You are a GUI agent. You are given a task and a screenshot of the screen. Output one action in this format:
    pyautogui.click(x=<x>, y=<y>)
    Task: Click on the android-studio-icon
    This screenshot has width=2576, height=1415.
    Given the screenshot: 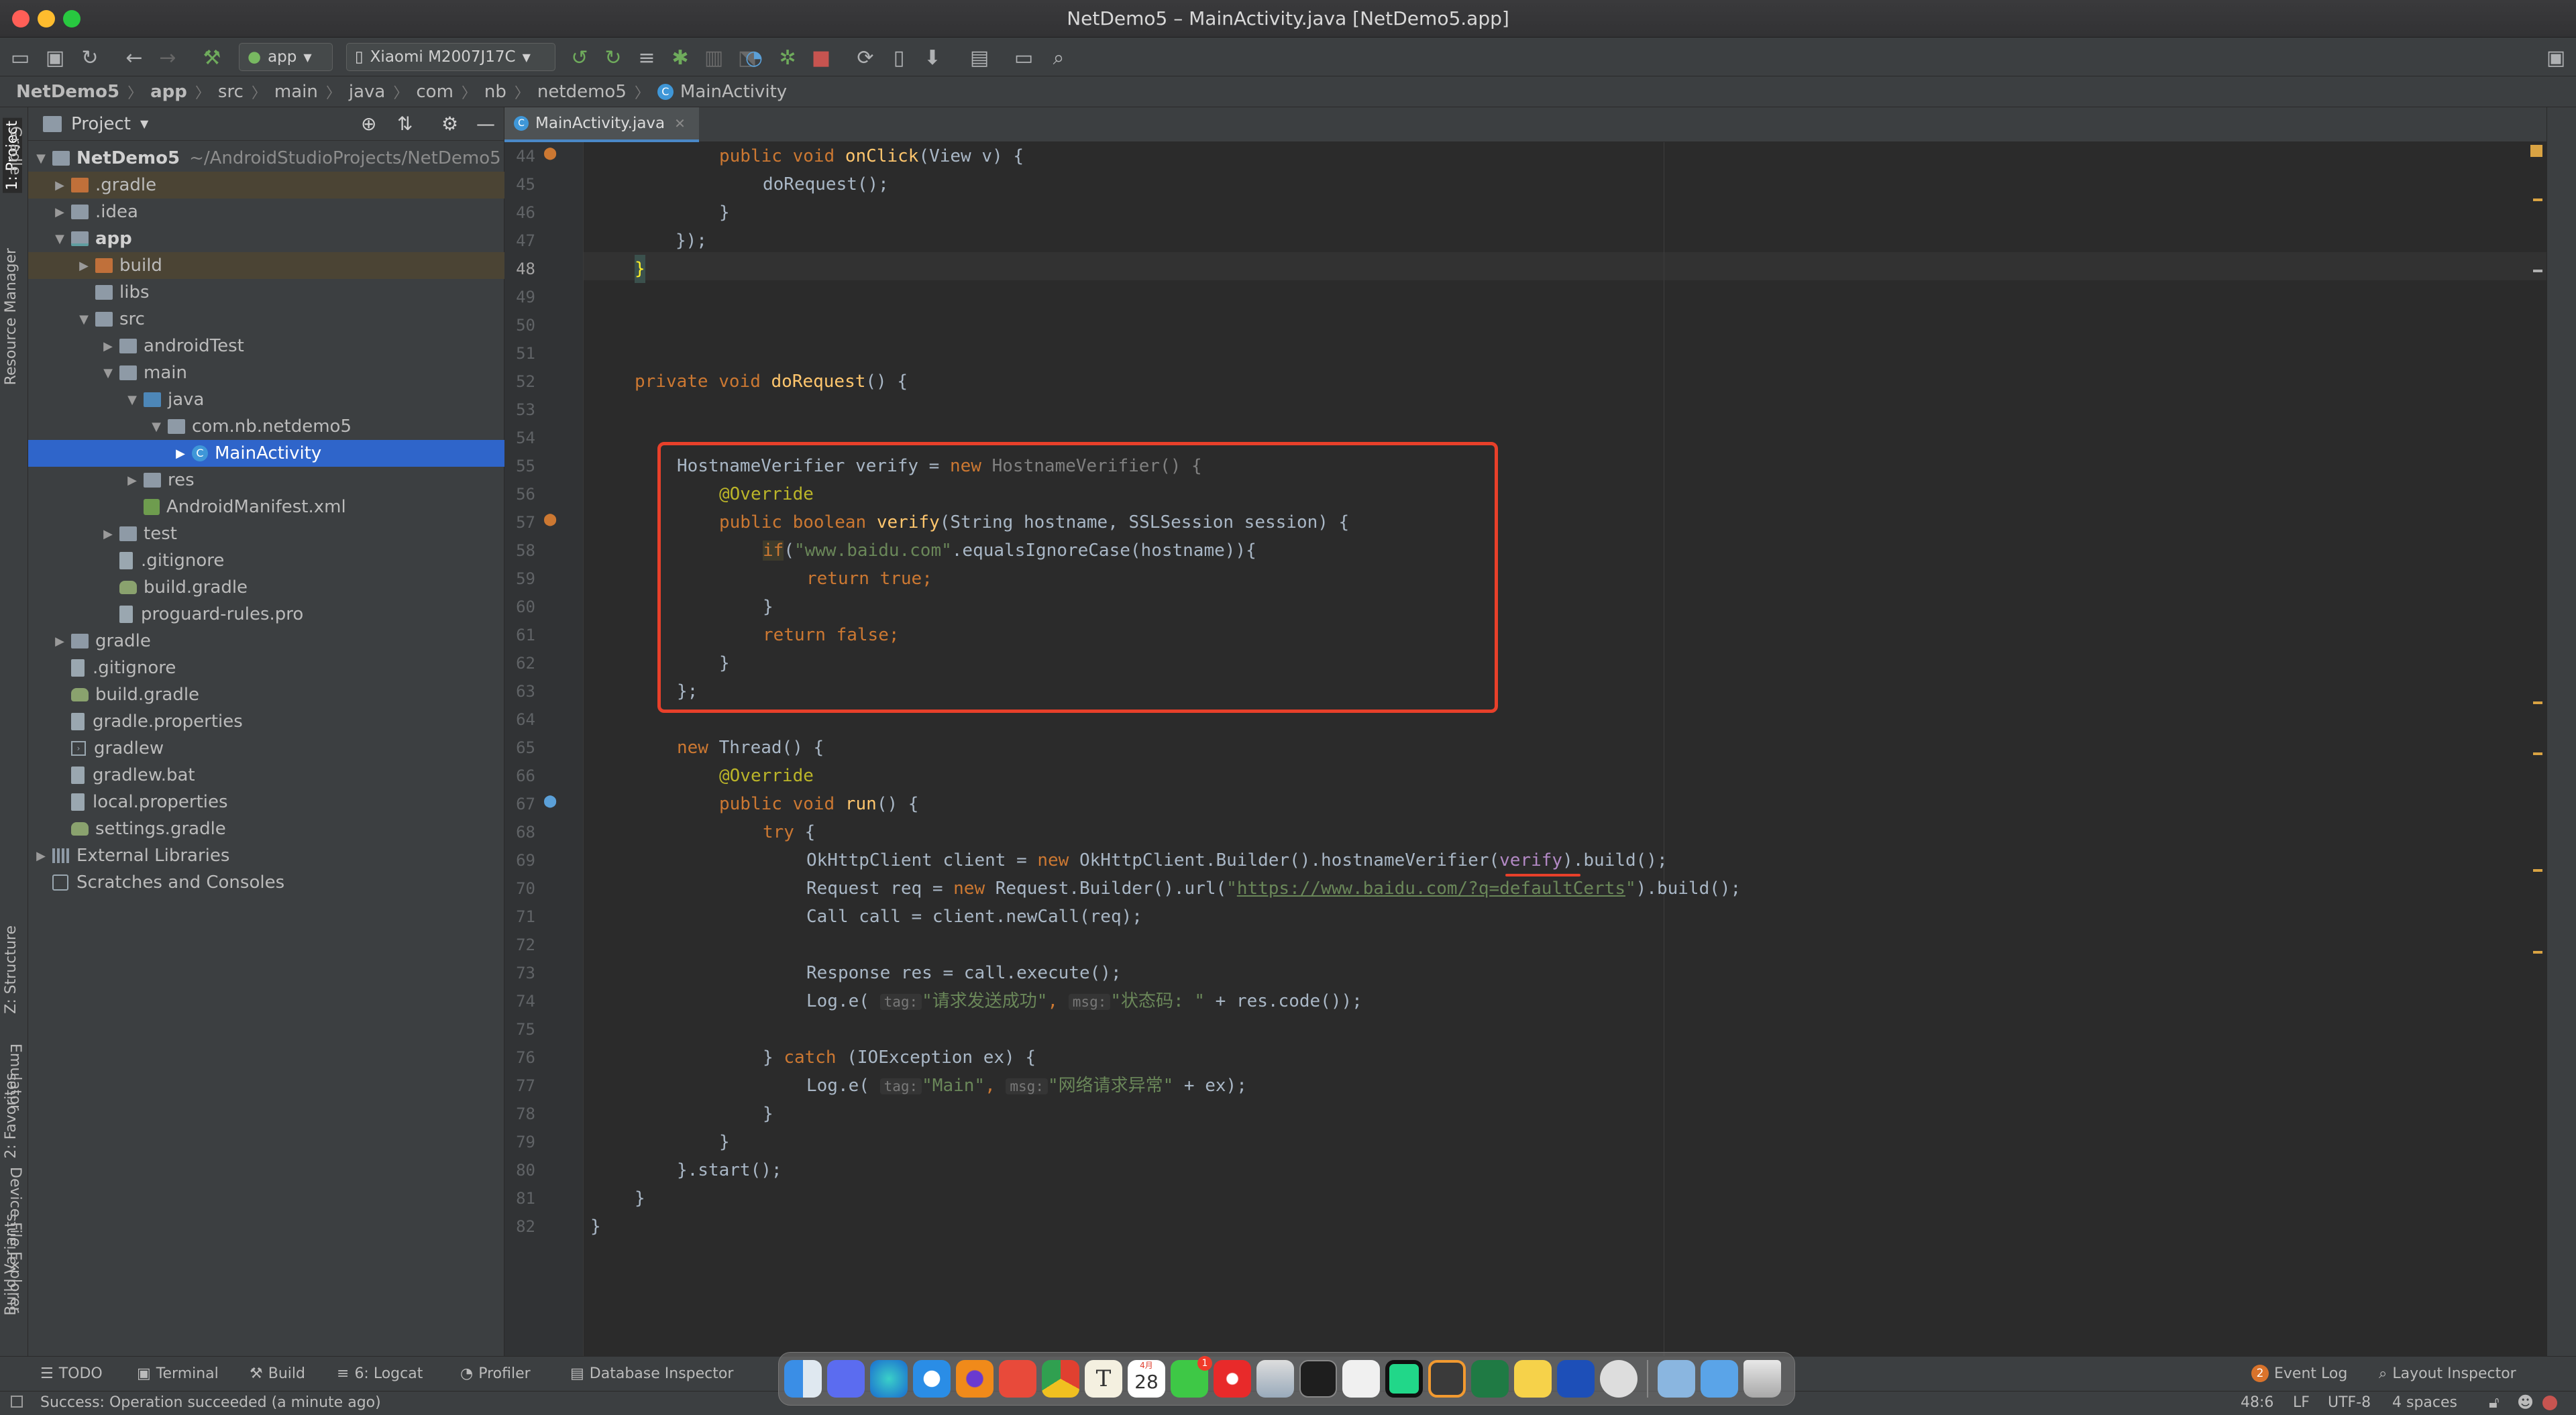 What is the action you would take?
    pyautogui.click(x=1619, y=1379)
    